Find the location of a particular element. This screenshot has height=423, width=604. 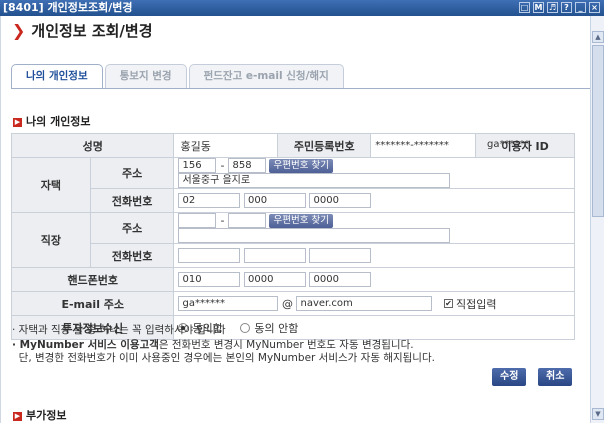

work-zip2-input is located at coordinates (247, 220).